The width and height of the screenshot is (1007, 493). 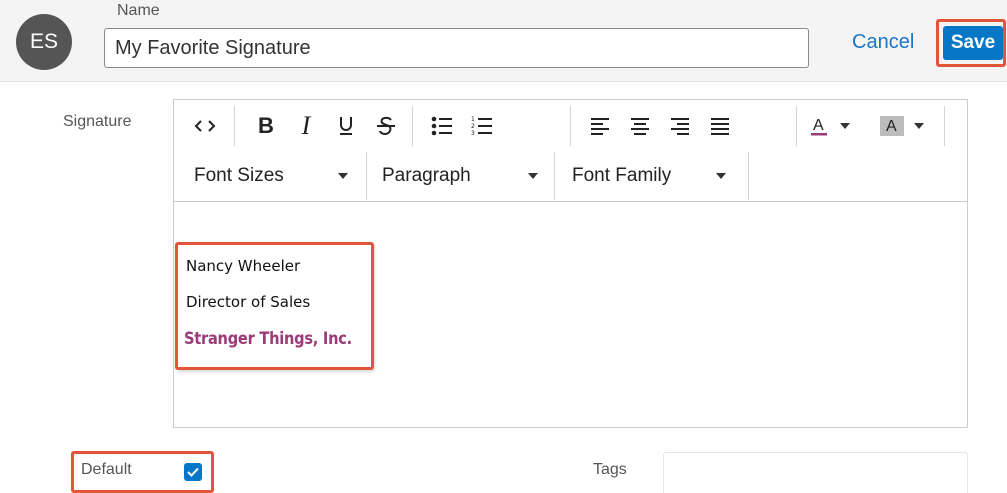 What do you see at coordinates (268, 339) in the screenshot?
I see `signature-company-logo: Stranger Things, Inc.` at bounding box center [268, 339].